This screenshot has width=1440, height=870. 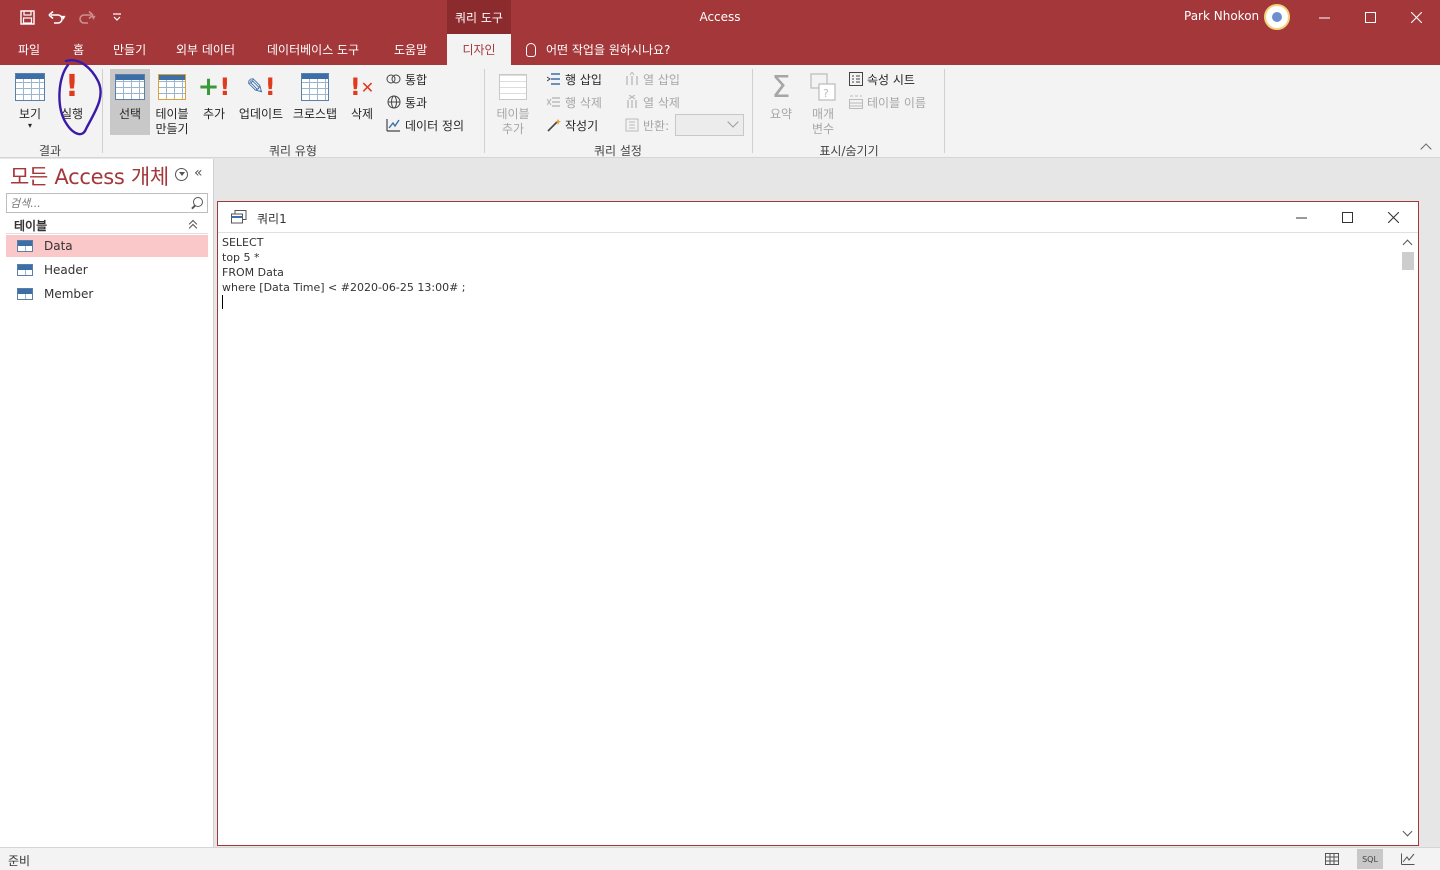 What do you see at coordinates (198, 173) in the screenshot?
I see `shutter-bar-close-icon: «` at bounding box center [198, 173].